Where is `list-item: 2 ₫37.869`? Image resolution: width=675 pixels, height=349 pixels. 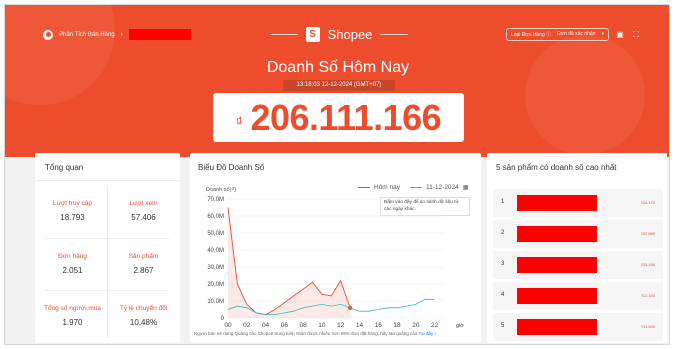 list-item: 2 ₫37.869 is located at coordinates (578, 234).